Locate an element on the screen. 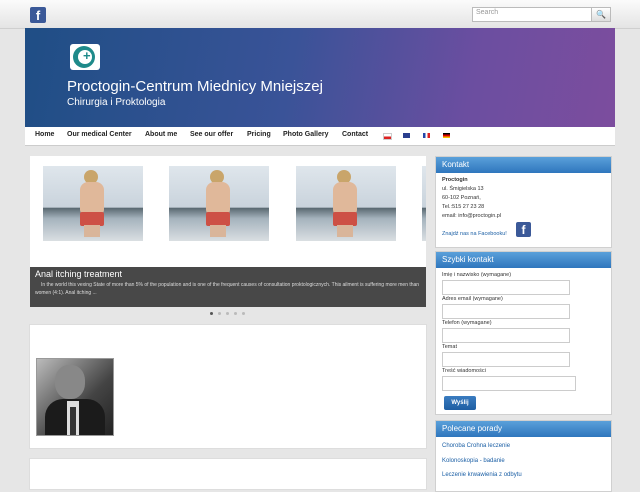  kontakt-heading: Kontakt is located at coordinates (523, 165).